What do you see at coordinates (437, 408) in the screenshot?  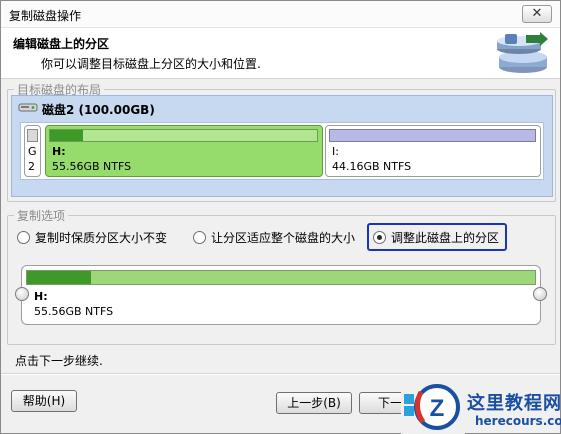 I see `svg-text: Z` at bounding box center [437, 408].